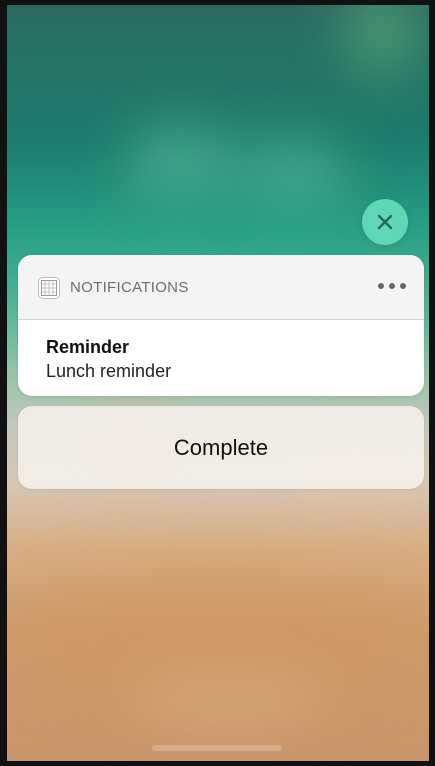  I want to click on app-name: NOTIFICATIONS, so click(129, 287).